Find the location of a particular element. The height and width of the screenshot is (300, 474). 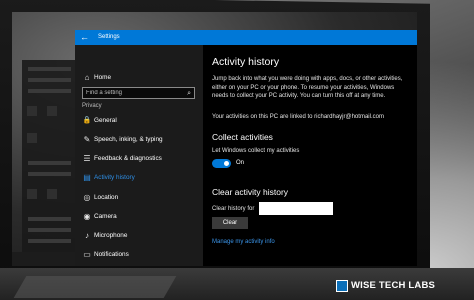

watermark-text: WISE TECH LABS is located at coordinates (393, 285).